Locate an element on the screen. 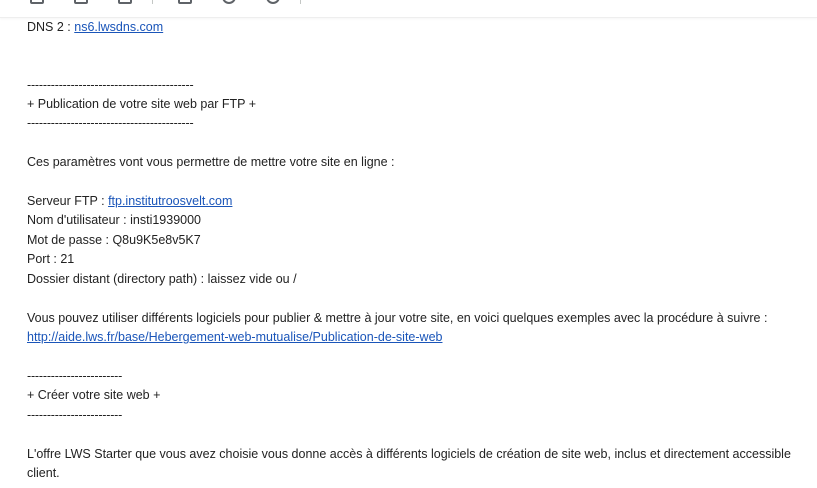 This screenshot has width=817, height=488. dns2-label: DNS 2 : is located at coordinates (49, 27).